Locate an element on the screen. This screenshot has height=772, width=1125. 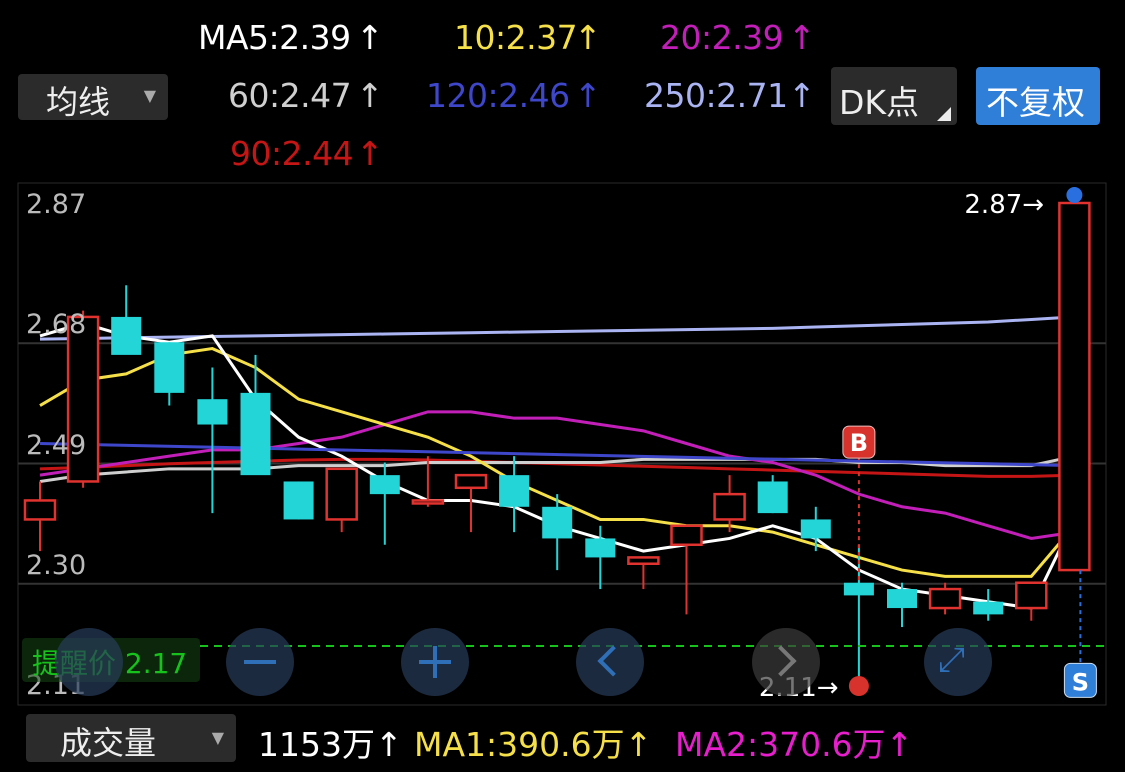
chevron-down-icon: ▼ is located at coordinates (217, 737).